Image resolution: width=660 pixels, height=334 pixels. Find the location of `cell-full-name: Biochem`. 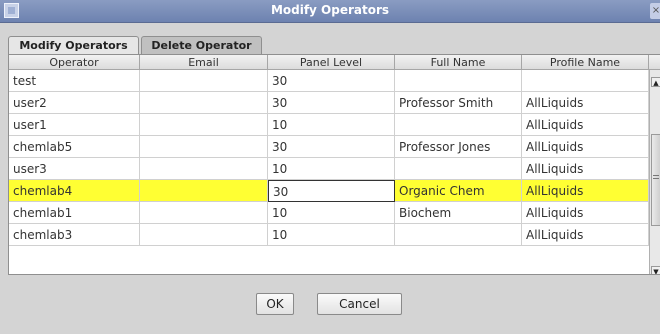

cell-full-name: Biochem is located at coordinates (458, 213).